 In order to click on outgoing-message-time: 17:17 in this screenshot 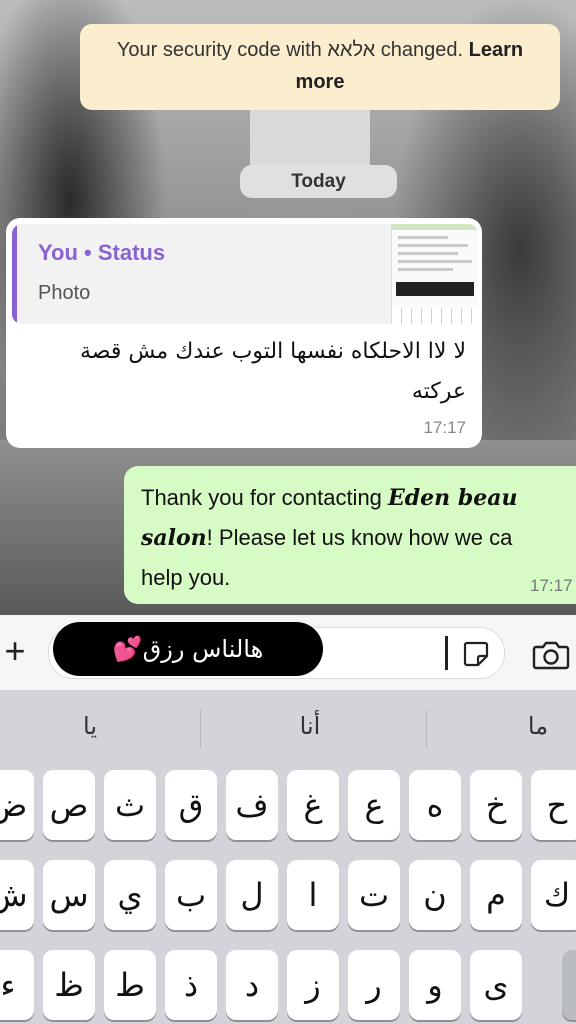, I will do `click(551, 585)`.